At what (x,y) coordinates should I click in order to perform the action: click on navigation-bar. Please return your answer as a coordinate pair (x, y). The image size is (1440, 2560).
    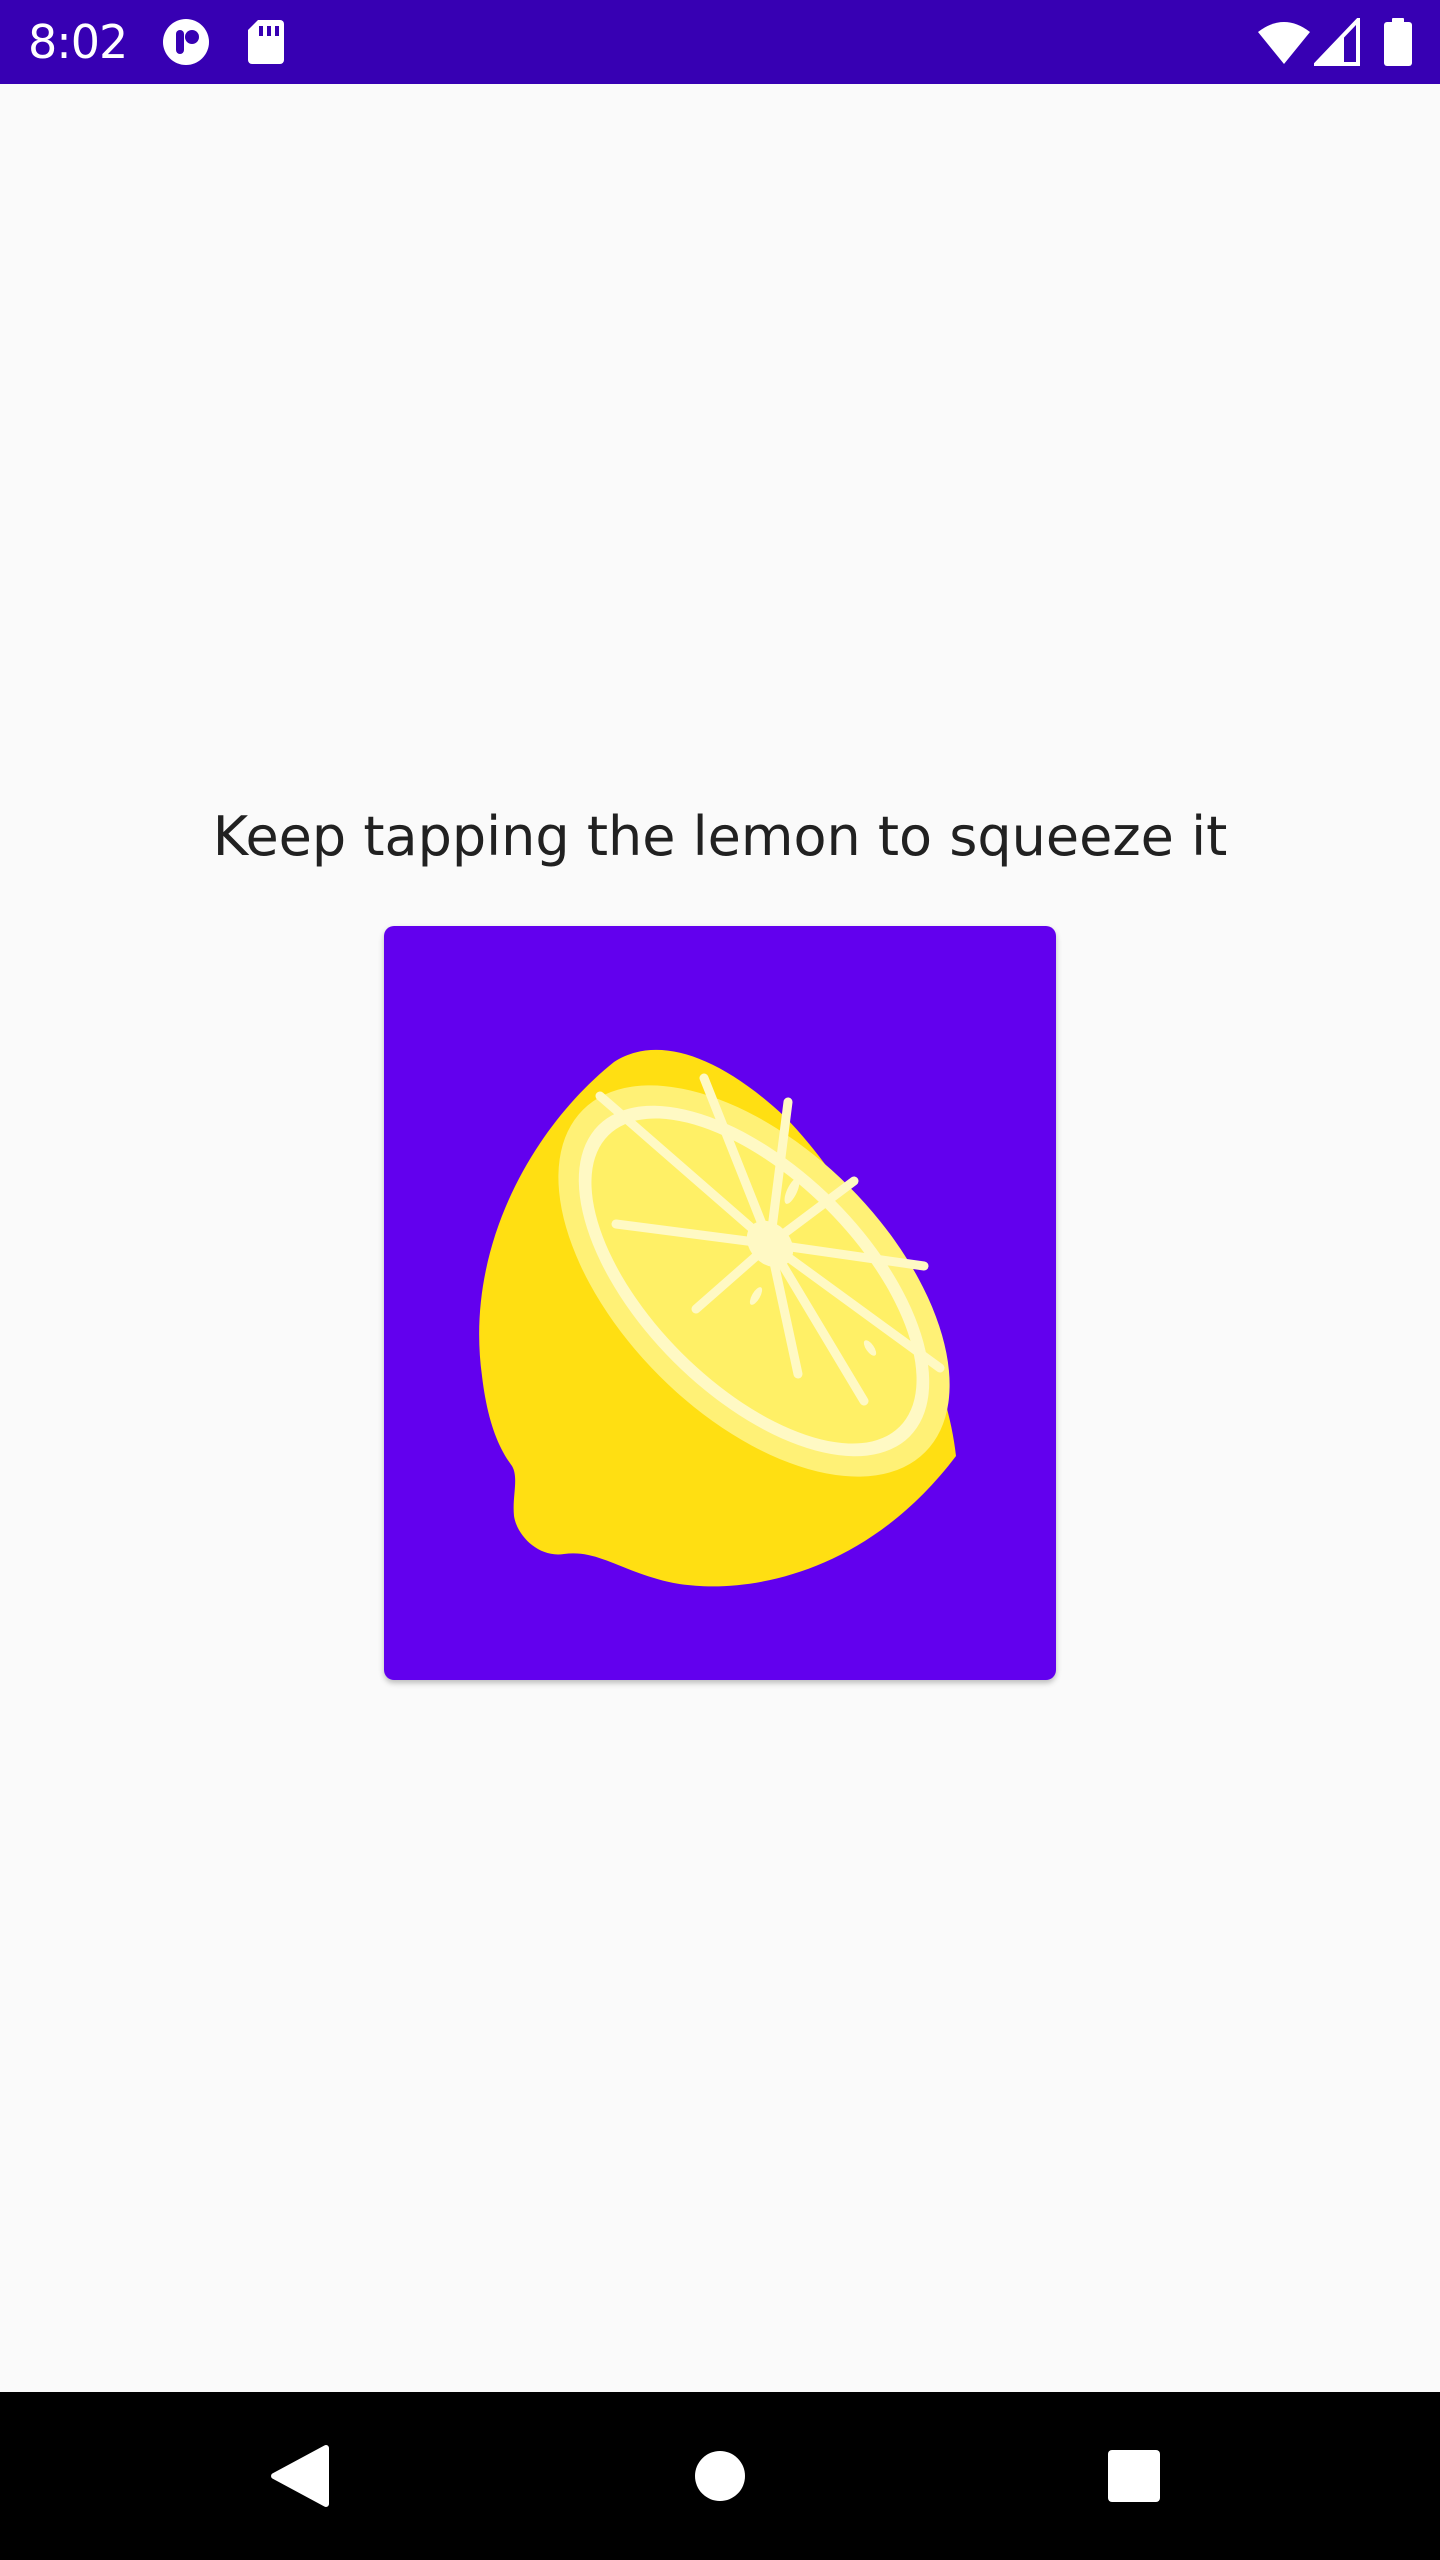
    Looking at the image, I should click on (720, 2476).